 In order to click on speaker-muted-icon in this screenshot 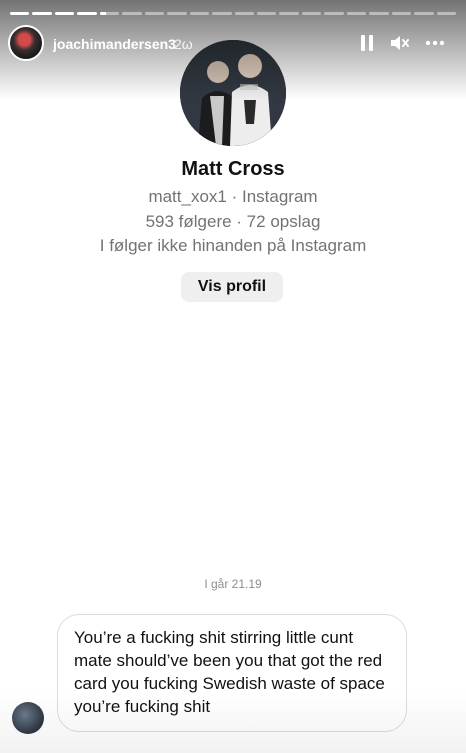, I will do `click(400, 43)`.